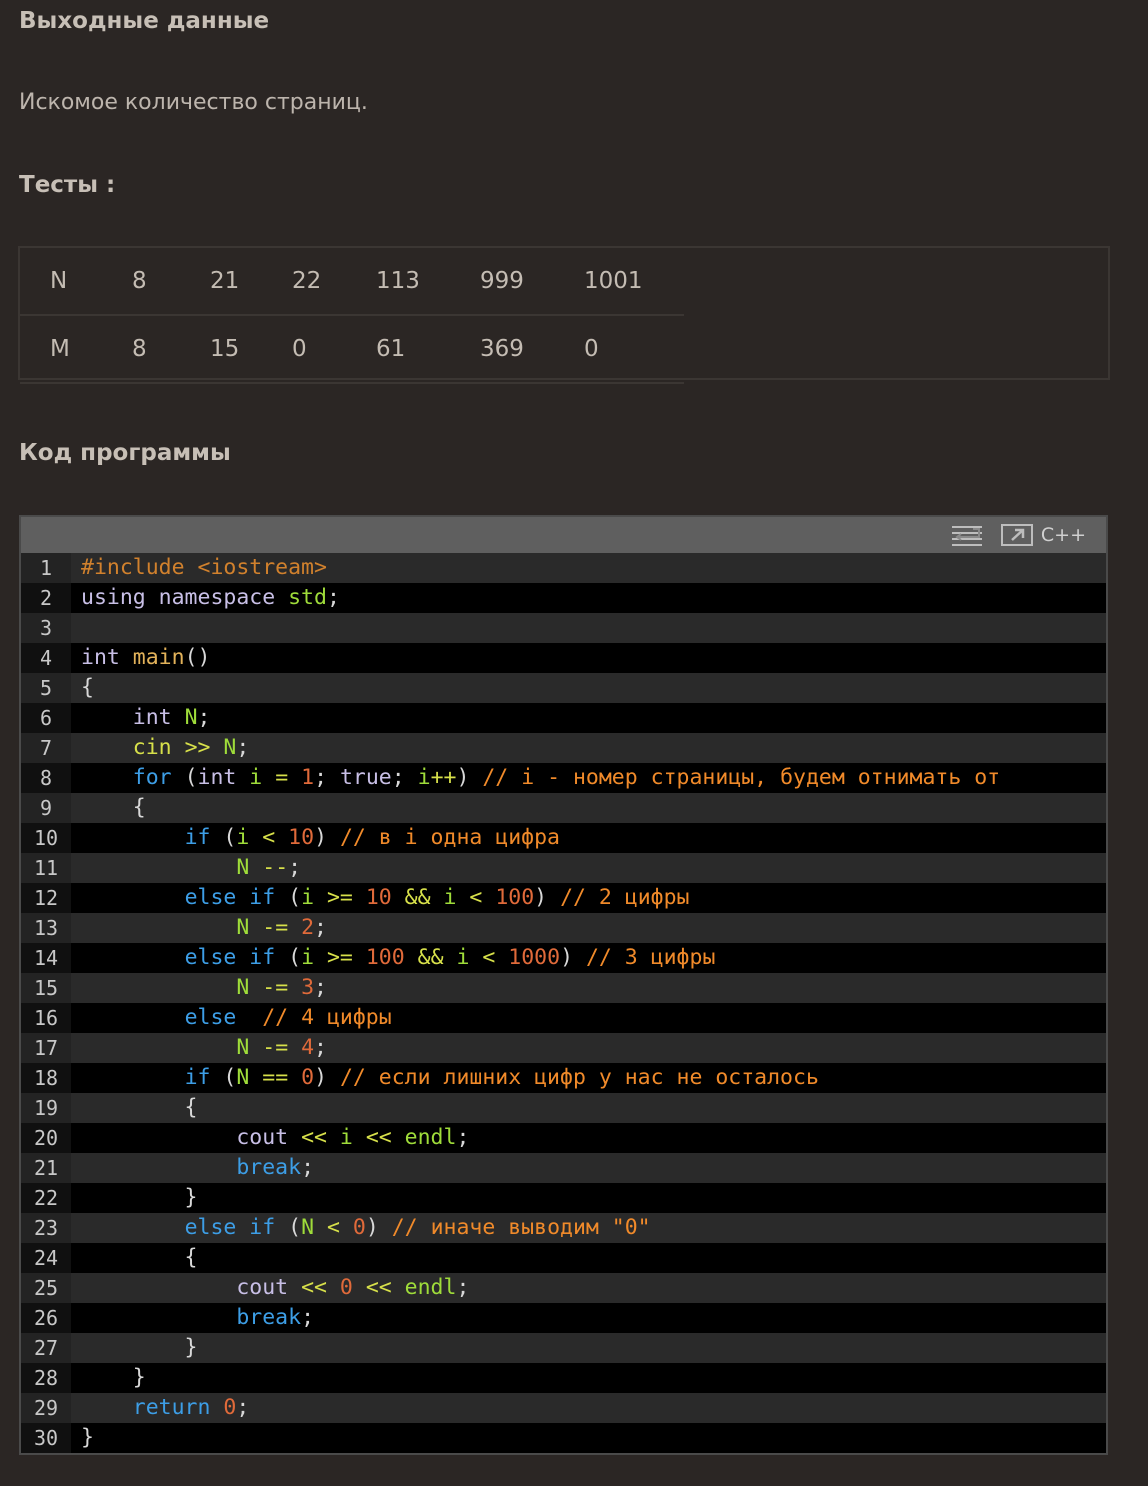  Describe the element at coordinates (339, 957) in the screenshot. I see `code-token: >=` at that location.